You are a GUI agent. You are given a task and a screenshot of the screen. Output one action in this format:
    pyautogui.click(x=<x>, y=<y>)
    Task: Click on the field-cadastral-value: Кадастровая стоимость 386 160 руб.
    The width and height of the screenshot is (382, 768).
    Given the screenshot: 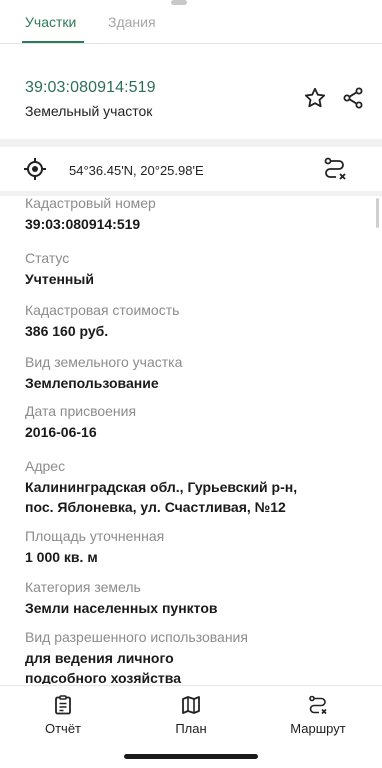 What is the action you would take?
    pyautogui.click(x=197, y=321)
    